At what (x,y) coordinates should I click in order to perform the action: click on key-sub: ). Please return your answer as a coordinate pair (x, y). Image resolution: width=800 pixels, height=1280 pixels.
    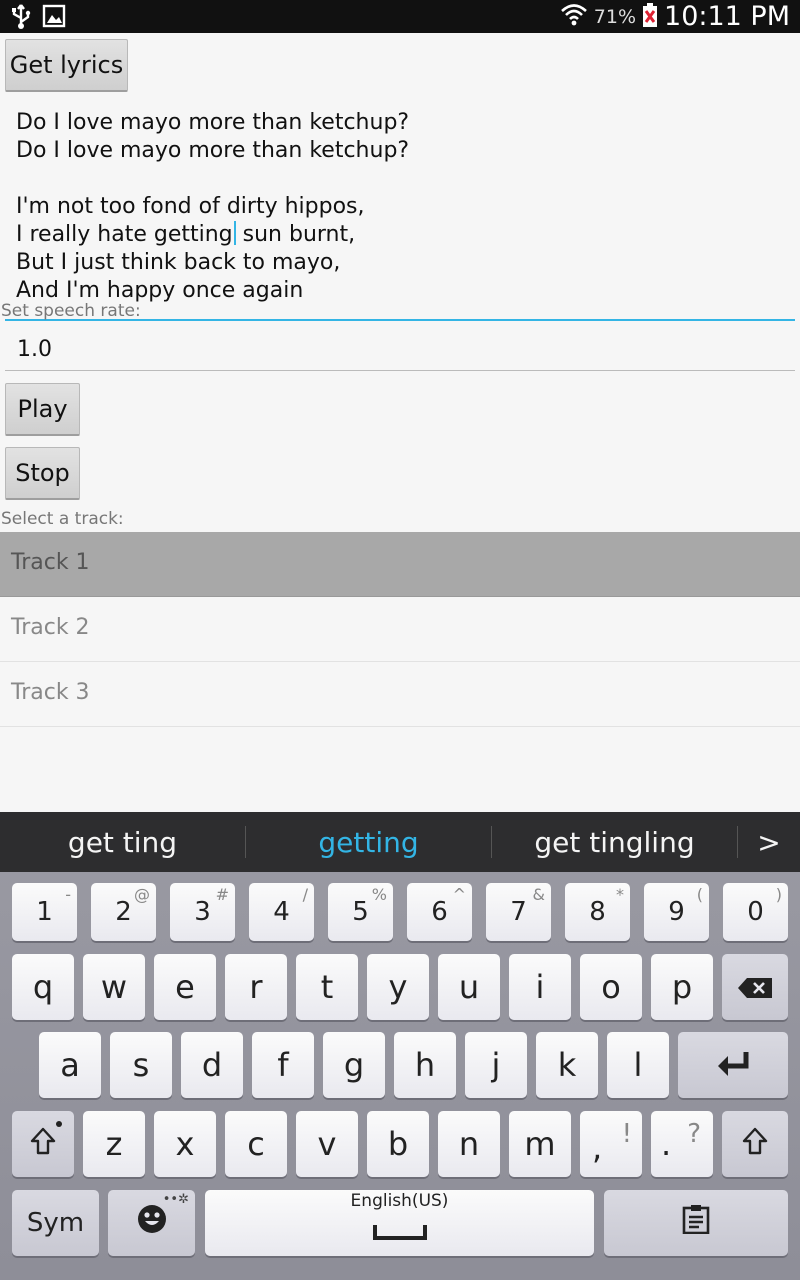
    Looking at the image, I should click on (778, 894).